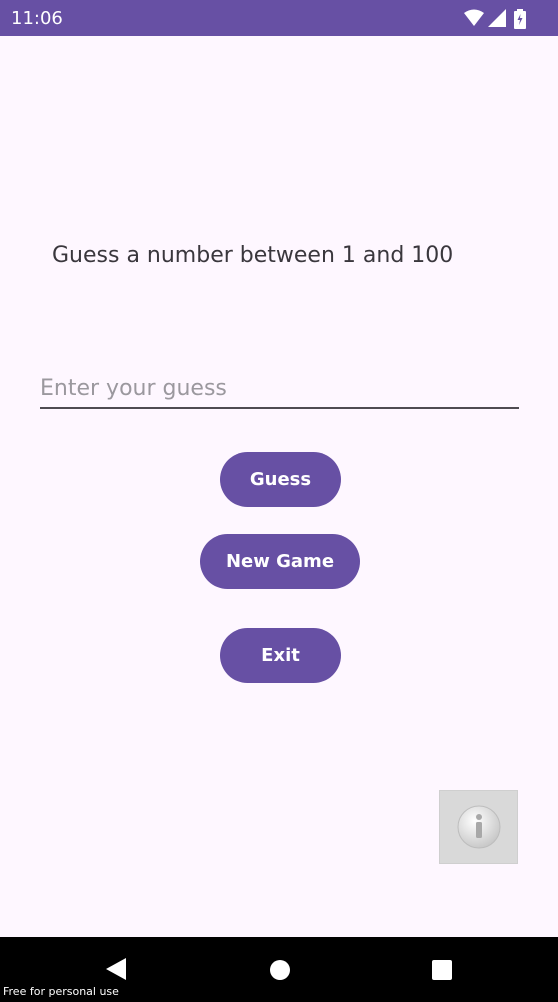 Image resolution: width=558 pixels, height=1002 pixels. What do you see at coordinates (279, 18) in the screenshot?
I see `status-bar: 11:06` at bounding box center [279, 18].